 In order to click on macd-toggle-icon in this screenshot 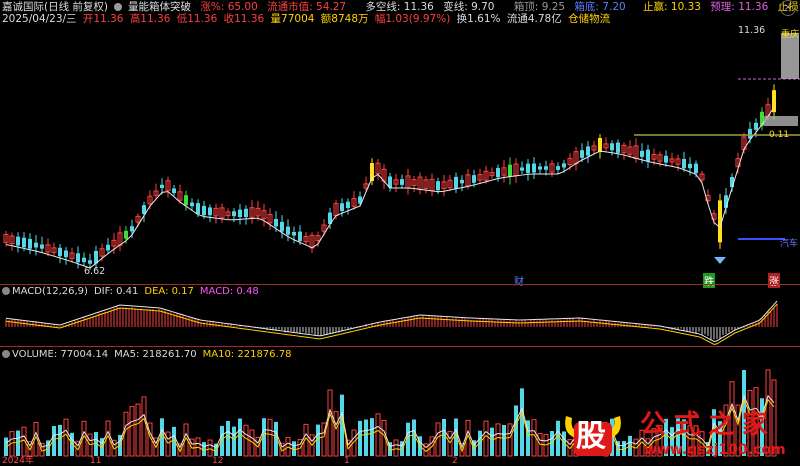, I will do `click(6, 291)`.